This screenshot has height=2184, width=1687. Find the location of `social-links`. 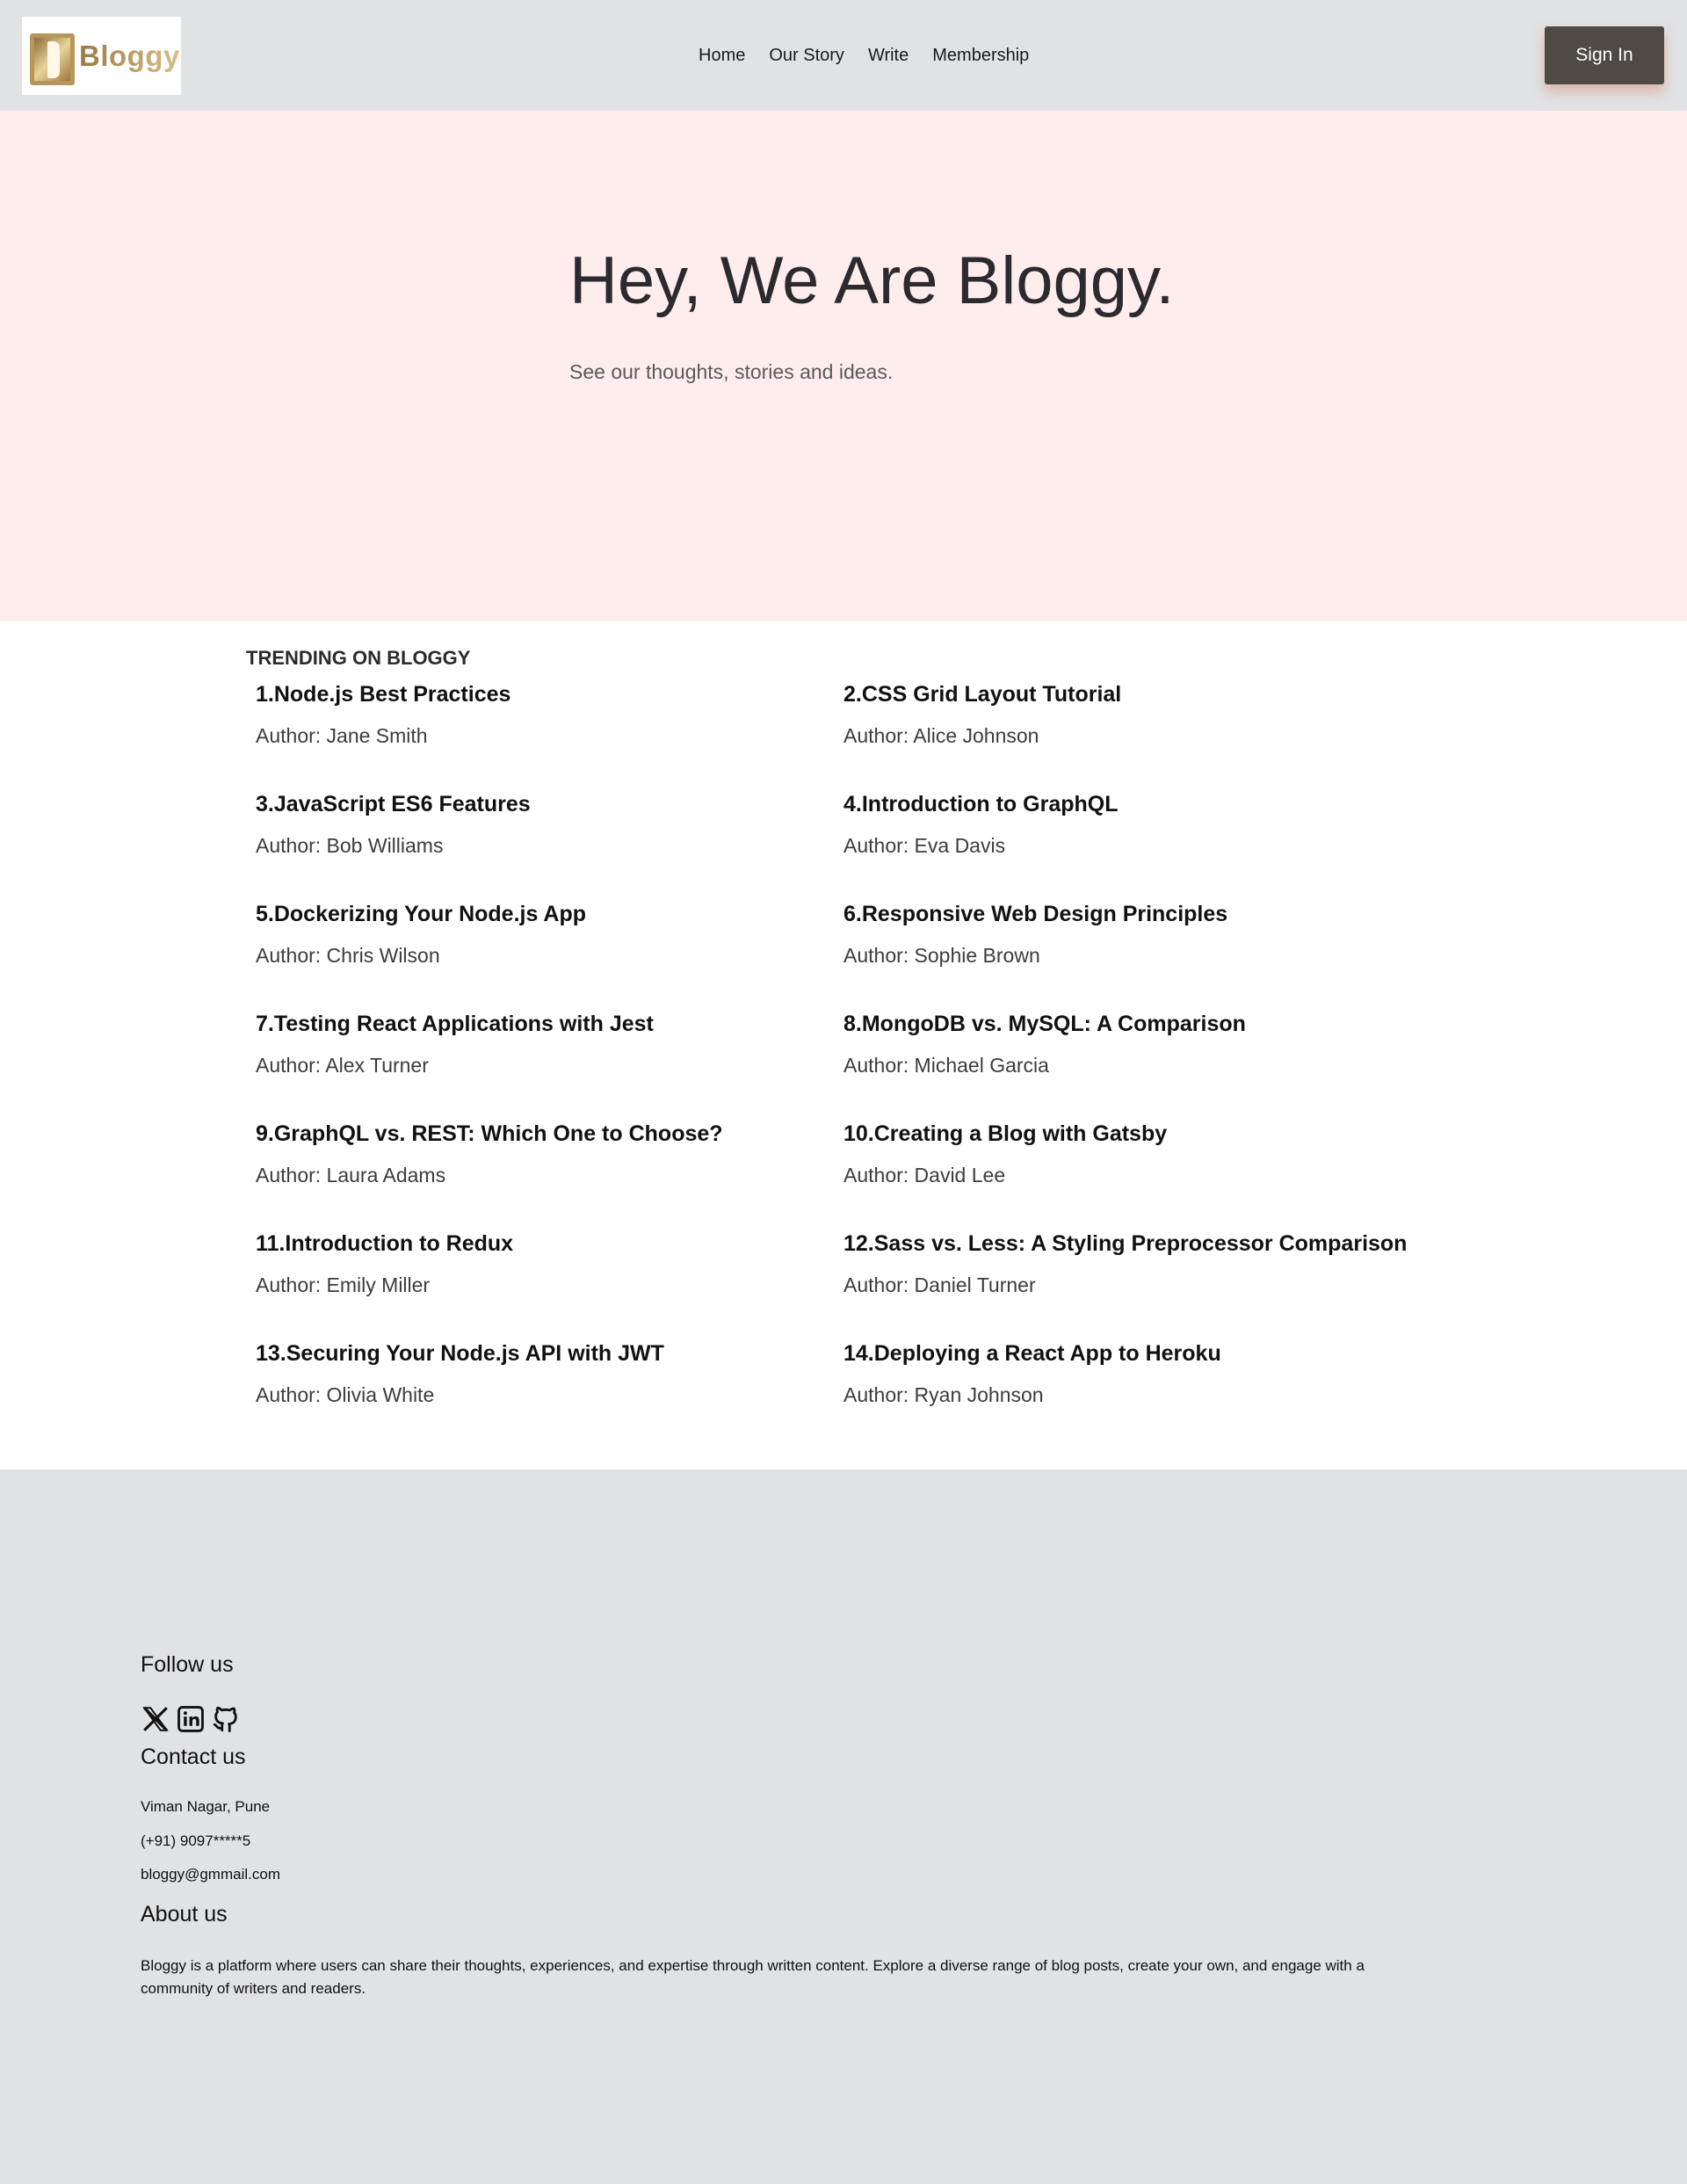

social-links is located at coordinates (191, 1719).